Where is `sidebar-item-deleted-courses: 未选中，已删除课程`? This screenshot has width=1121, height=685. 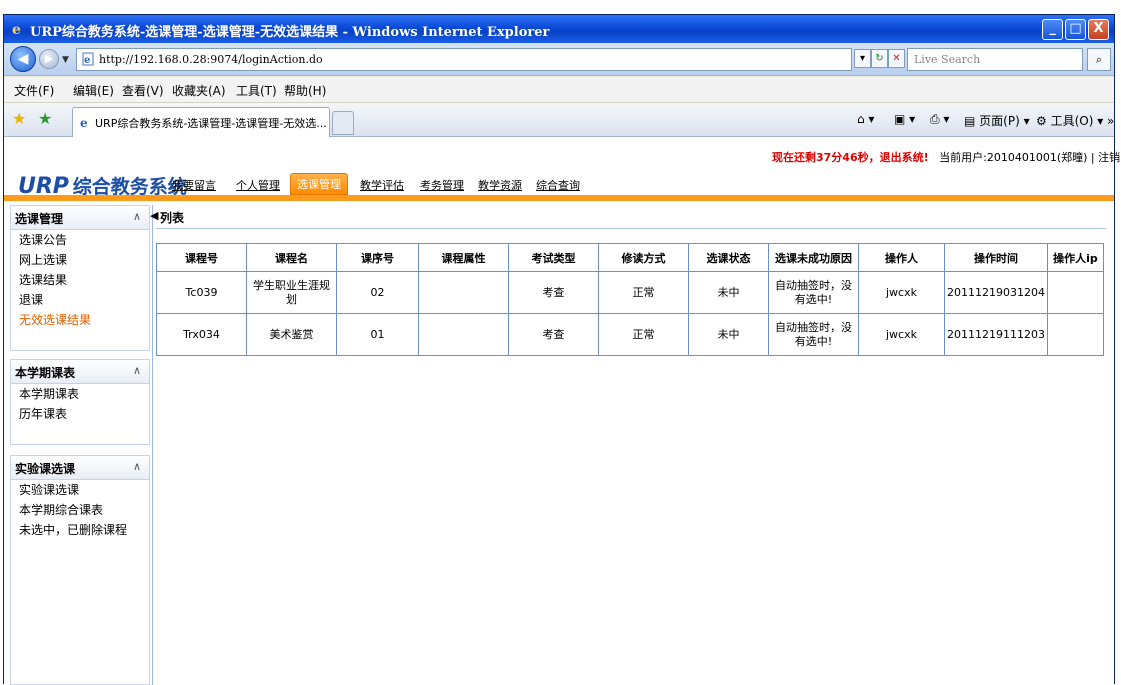 sidebar-item-deleted-courses: 未选中，已删除课程 is located at coordinates (80, 530).